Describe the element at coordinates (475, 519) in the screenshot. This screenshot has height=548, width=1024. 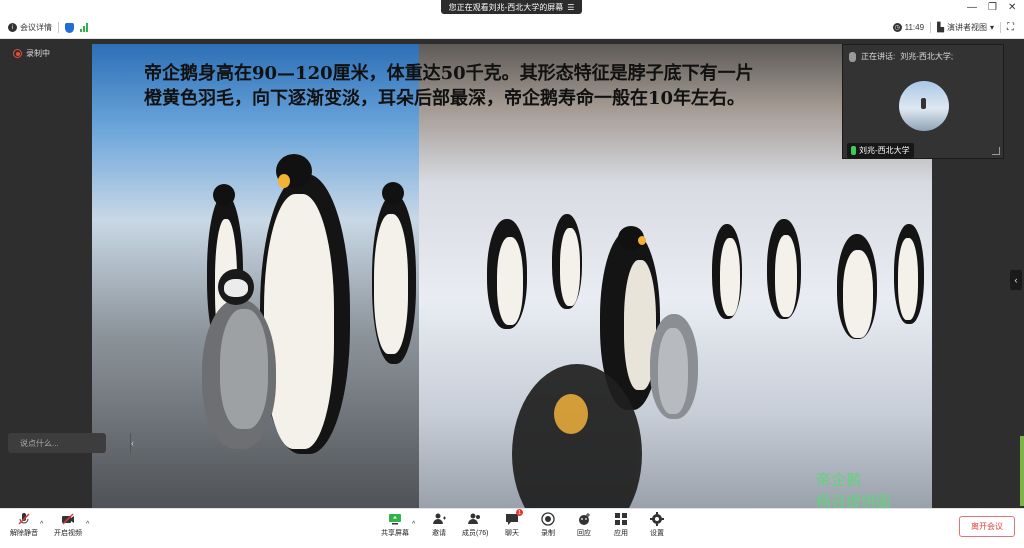
I see `members-icon` at that location.